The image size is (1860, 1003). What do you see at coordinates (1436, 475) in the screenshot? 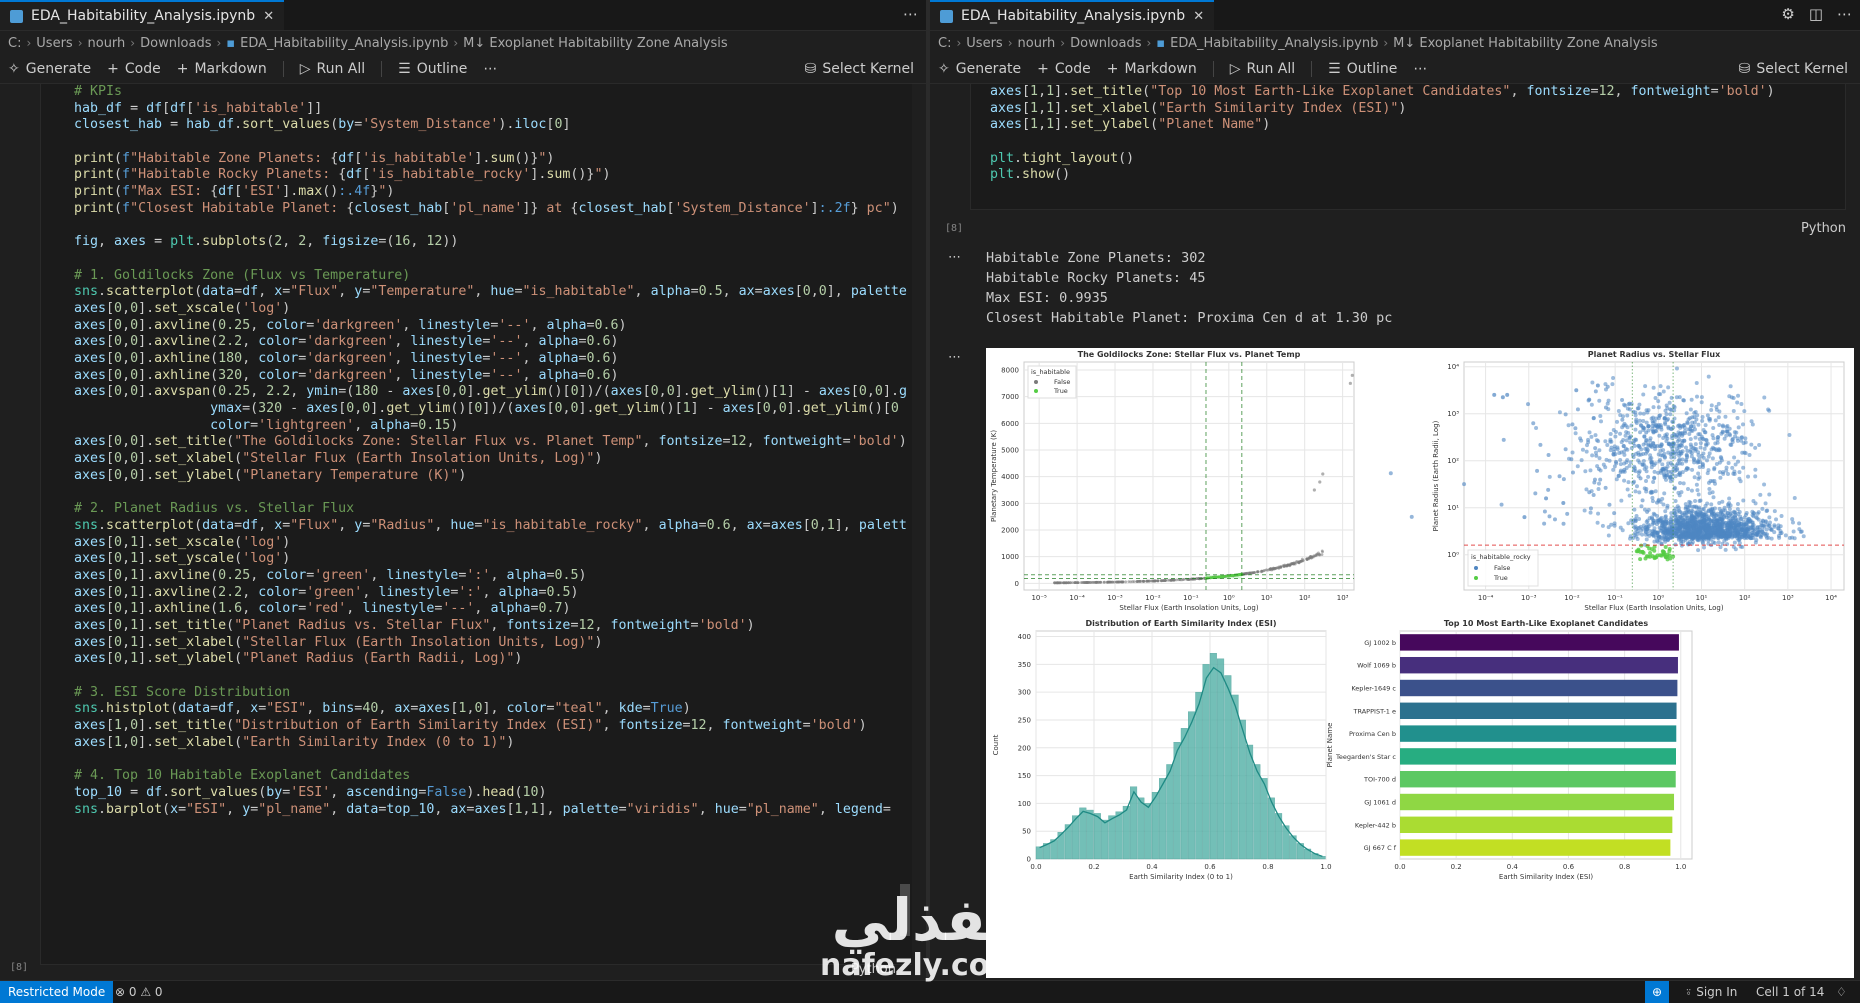
I see `axis-label: Planet Radius (Earth Radii, Log)` at bounding box center [1436, 475].